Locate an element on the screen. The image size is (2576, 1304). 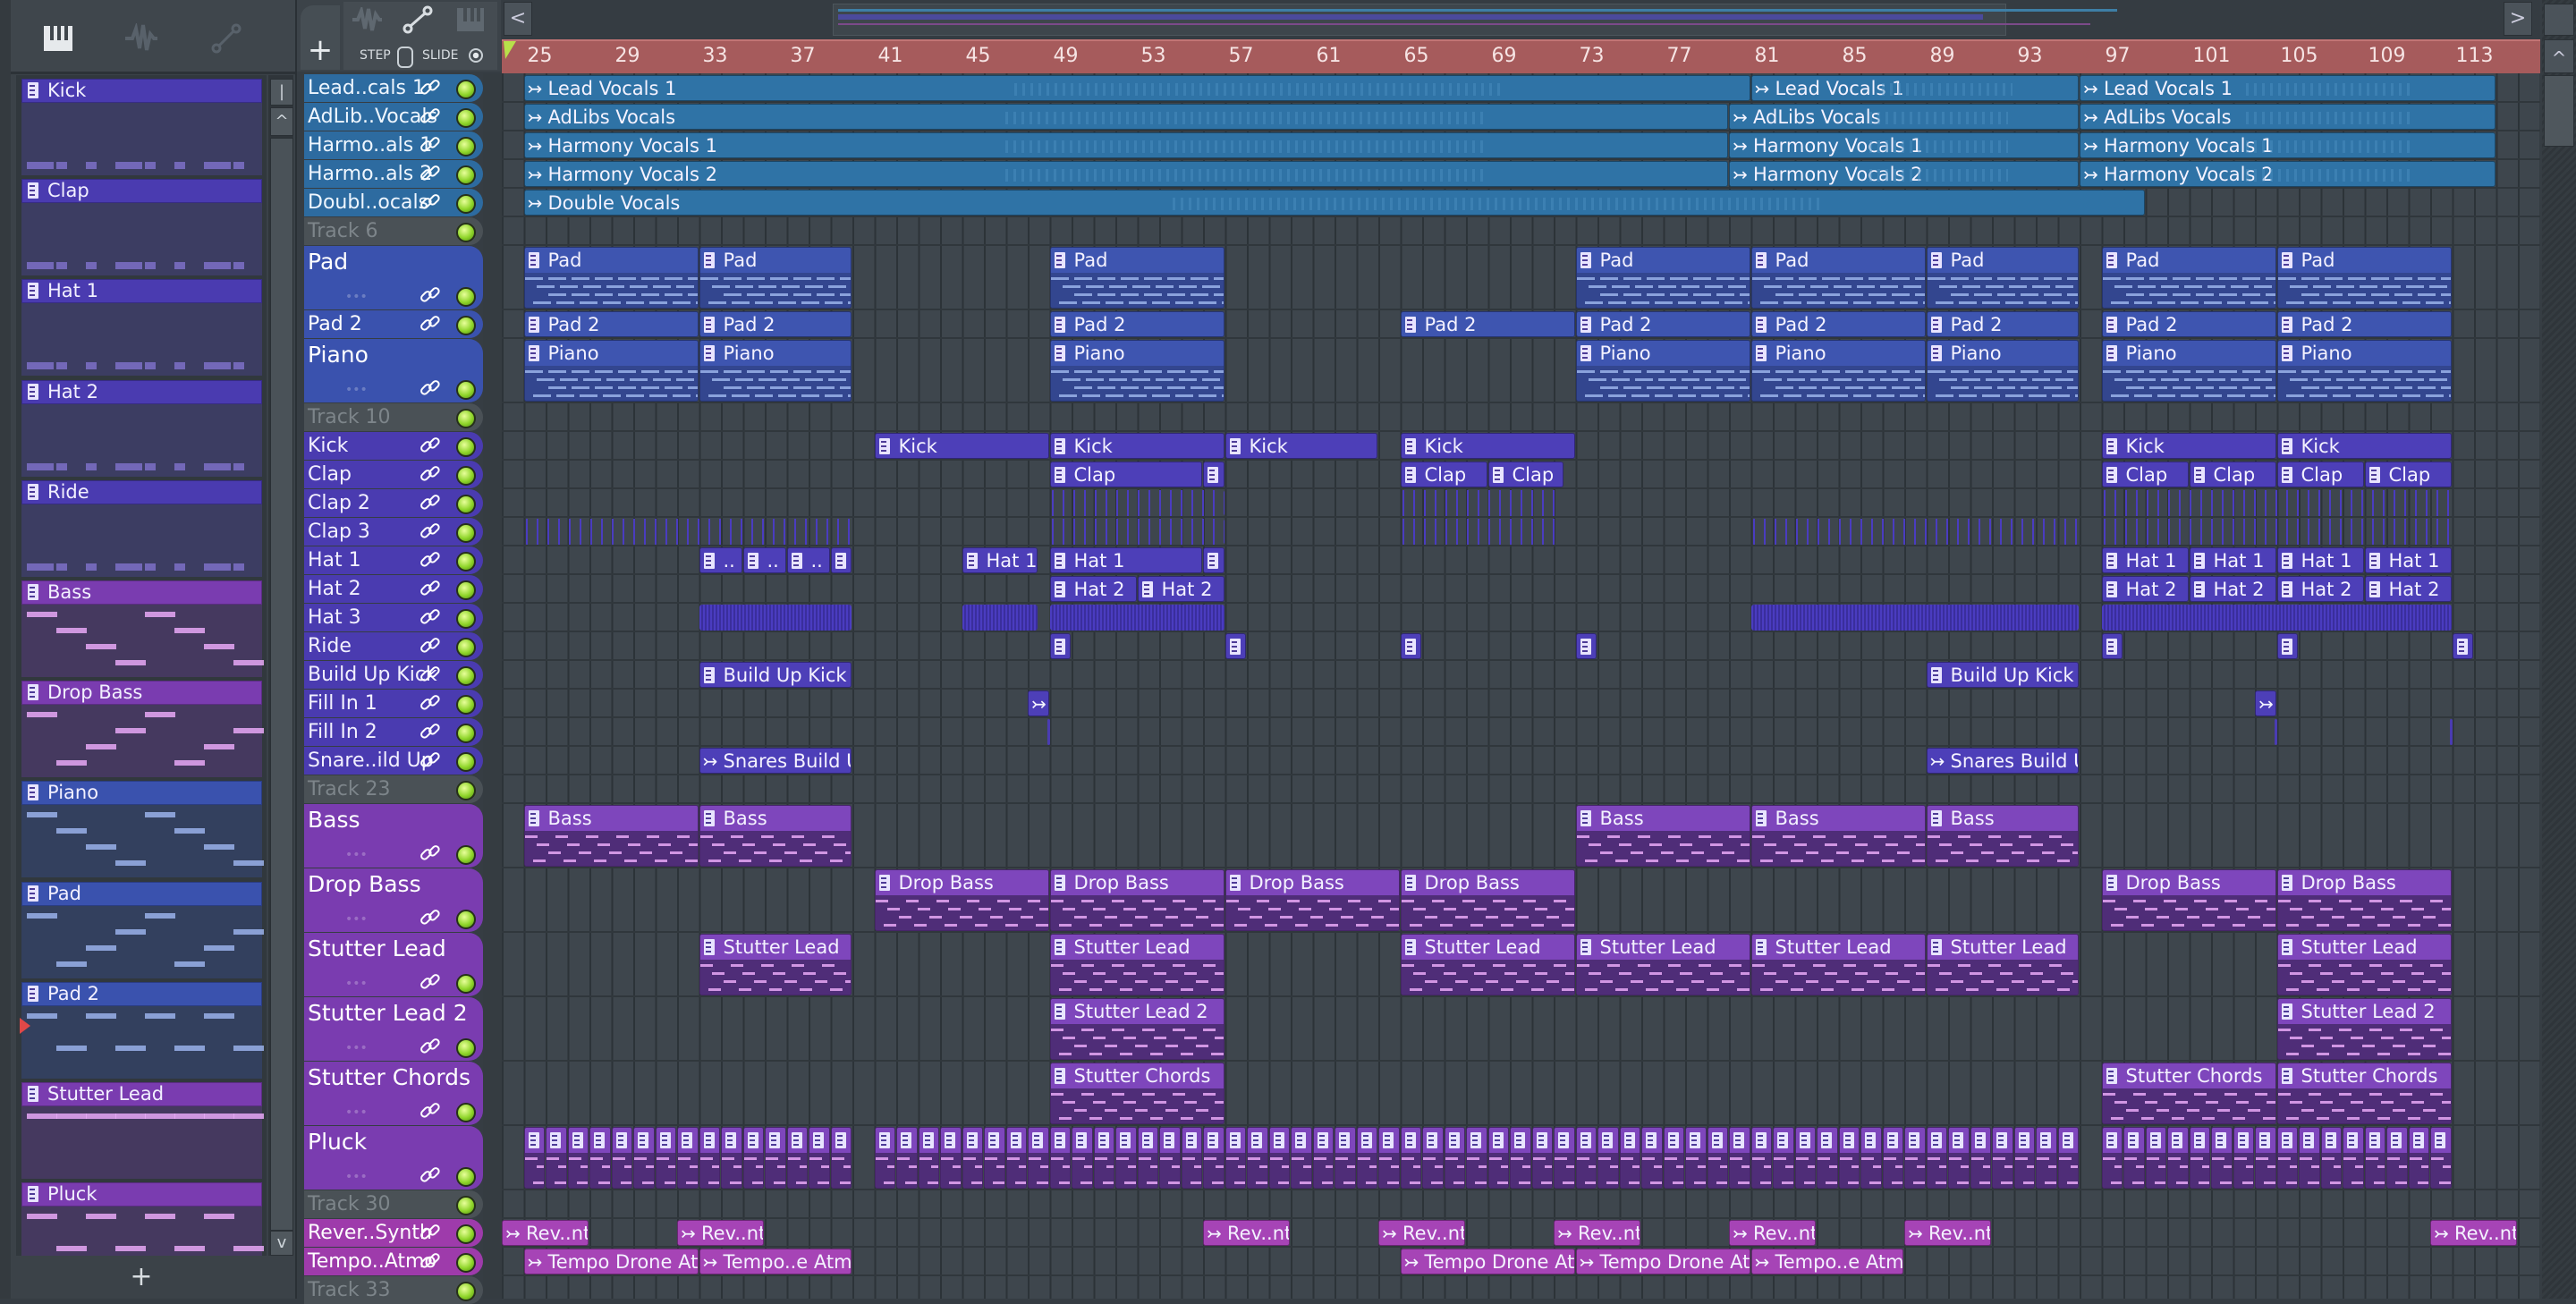
track-name: Tempo..Atmo is located at coordinates (372, 1261).